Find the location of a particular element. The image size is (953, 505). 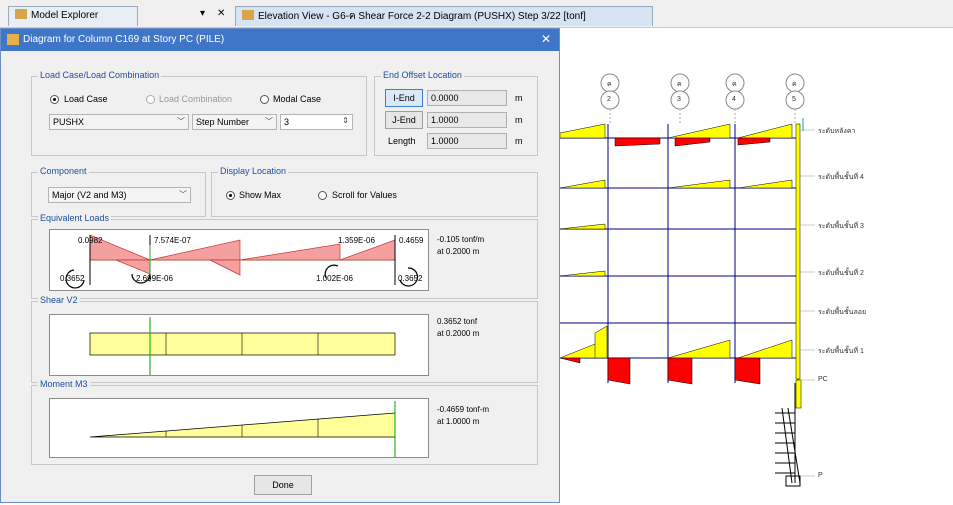

step-number-value: 3 is located at coordinates (287, 122).